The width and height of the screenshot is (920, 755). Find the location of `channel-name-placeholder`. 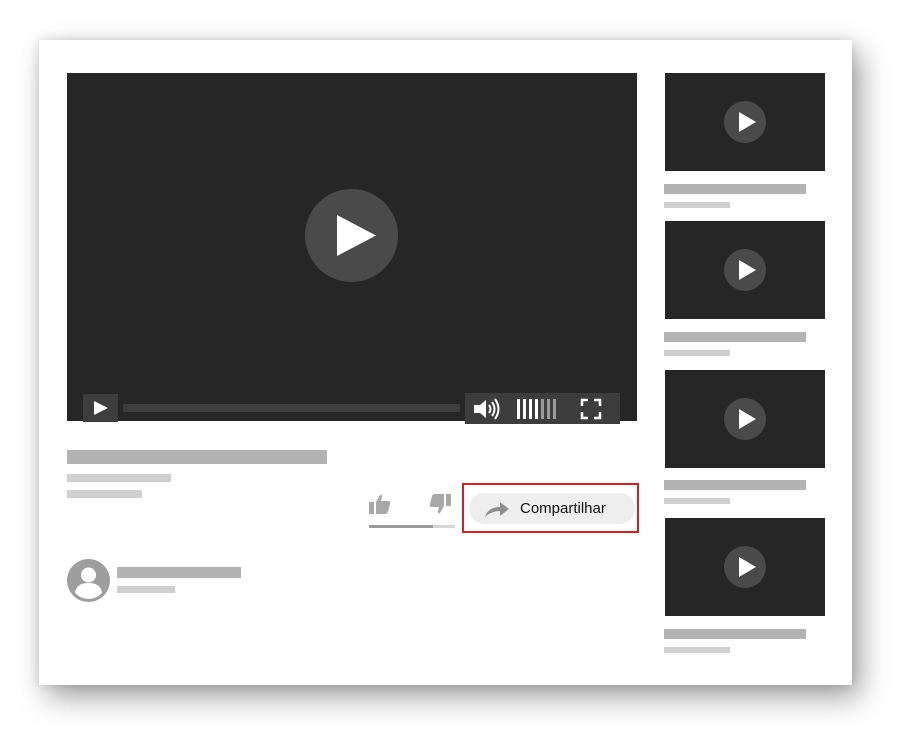

channel-name-placeholder is located at coordinates (179, 572).